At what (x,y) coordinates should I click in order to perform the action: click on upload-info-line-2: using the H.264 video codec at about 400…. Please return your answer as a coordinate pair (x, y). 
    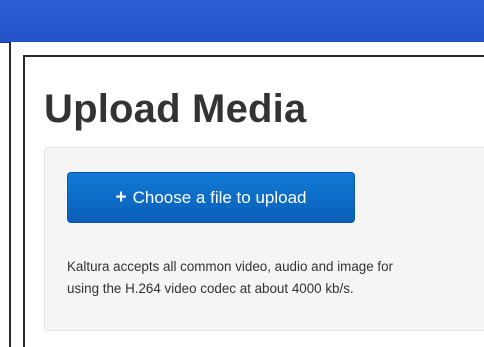
    Looking at the image, I should click on (210, 288).